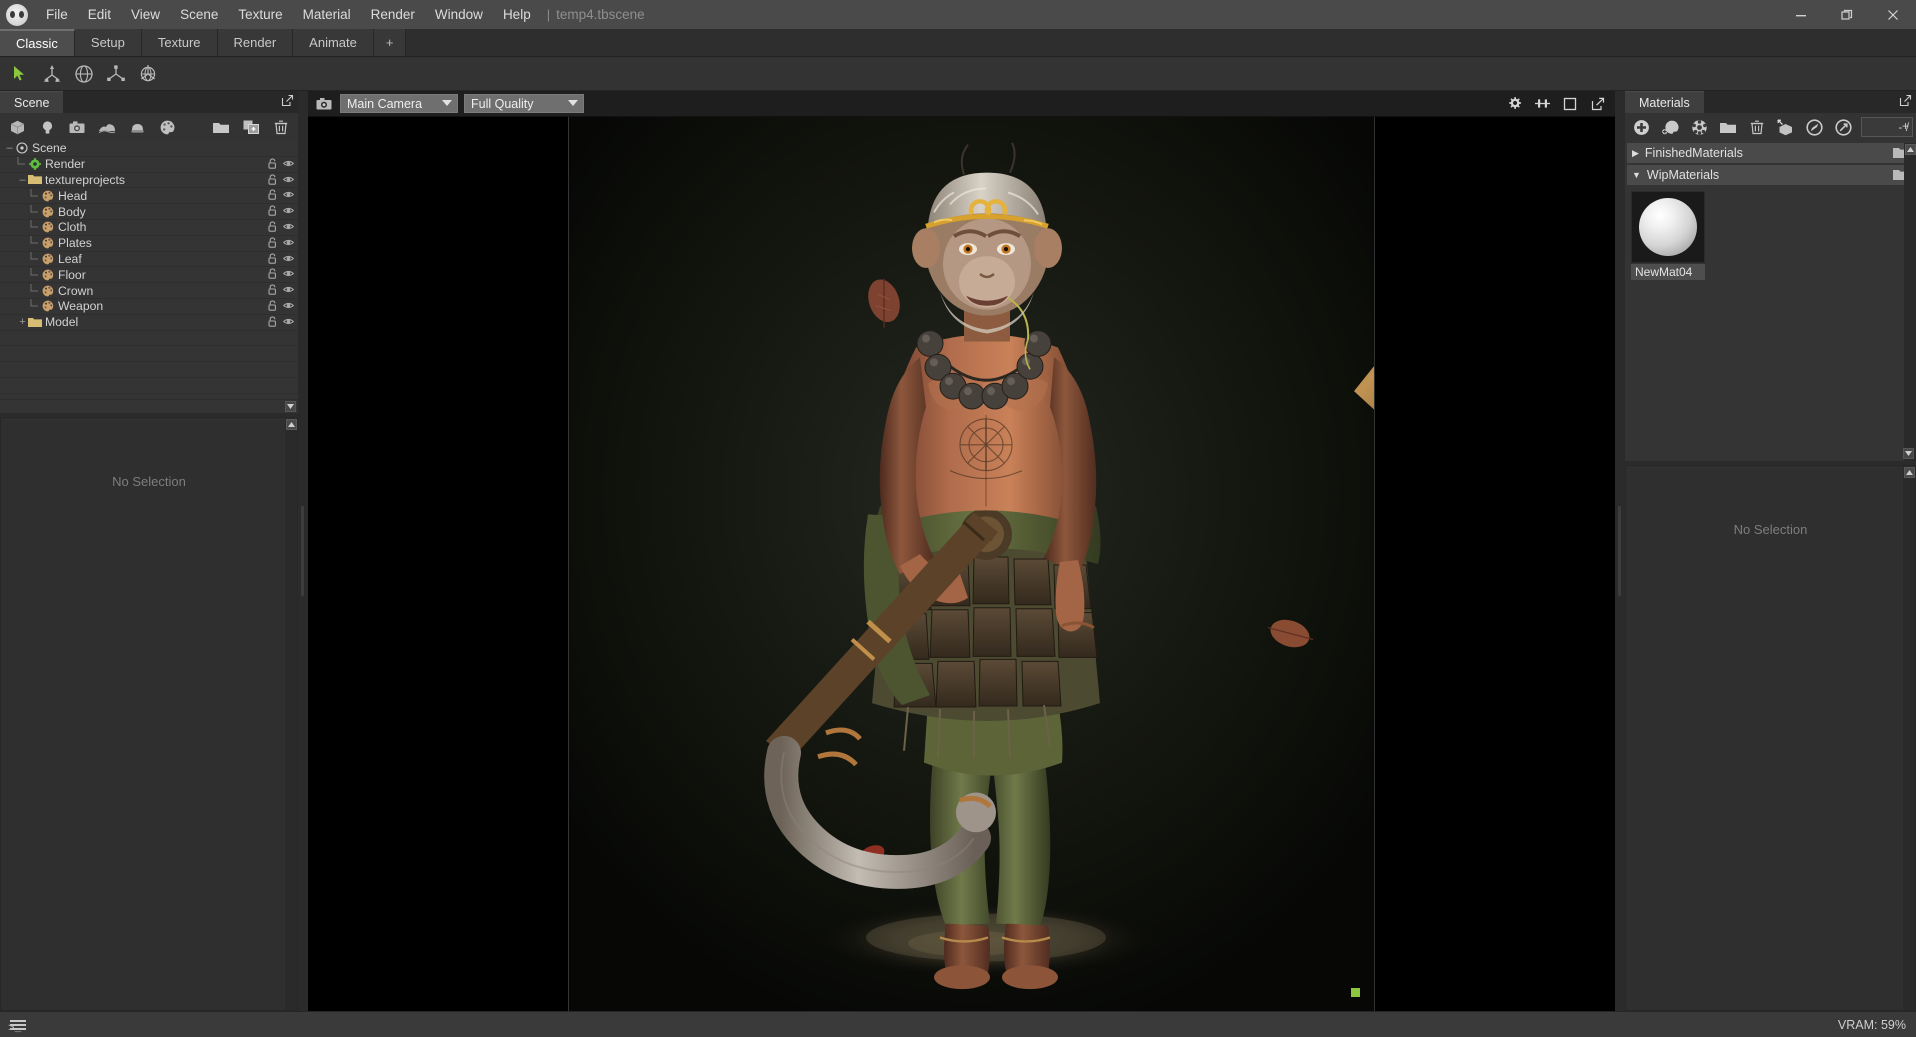 The height and width of the screenshot is (1037, 1916). What do you see at coordinates (1770, 175) in the screenshot?
I see `material-group-wip: ▼ WipMaterials` at bounding box center [1770, 175].